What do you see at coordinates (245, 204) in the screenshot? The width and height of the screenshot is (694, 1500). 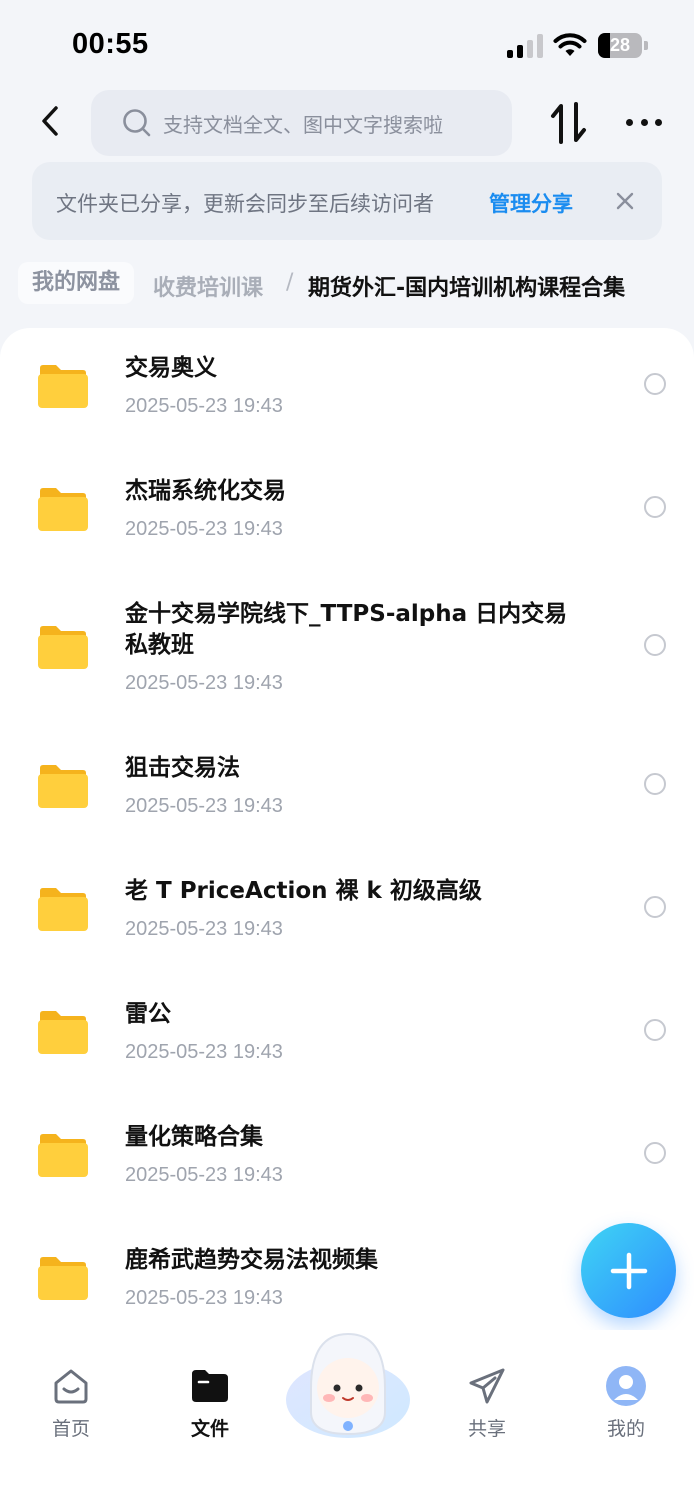 I see `share-message: 文件夹已分享，更新会同步至后续访问者` at bounding box center [245, 204].